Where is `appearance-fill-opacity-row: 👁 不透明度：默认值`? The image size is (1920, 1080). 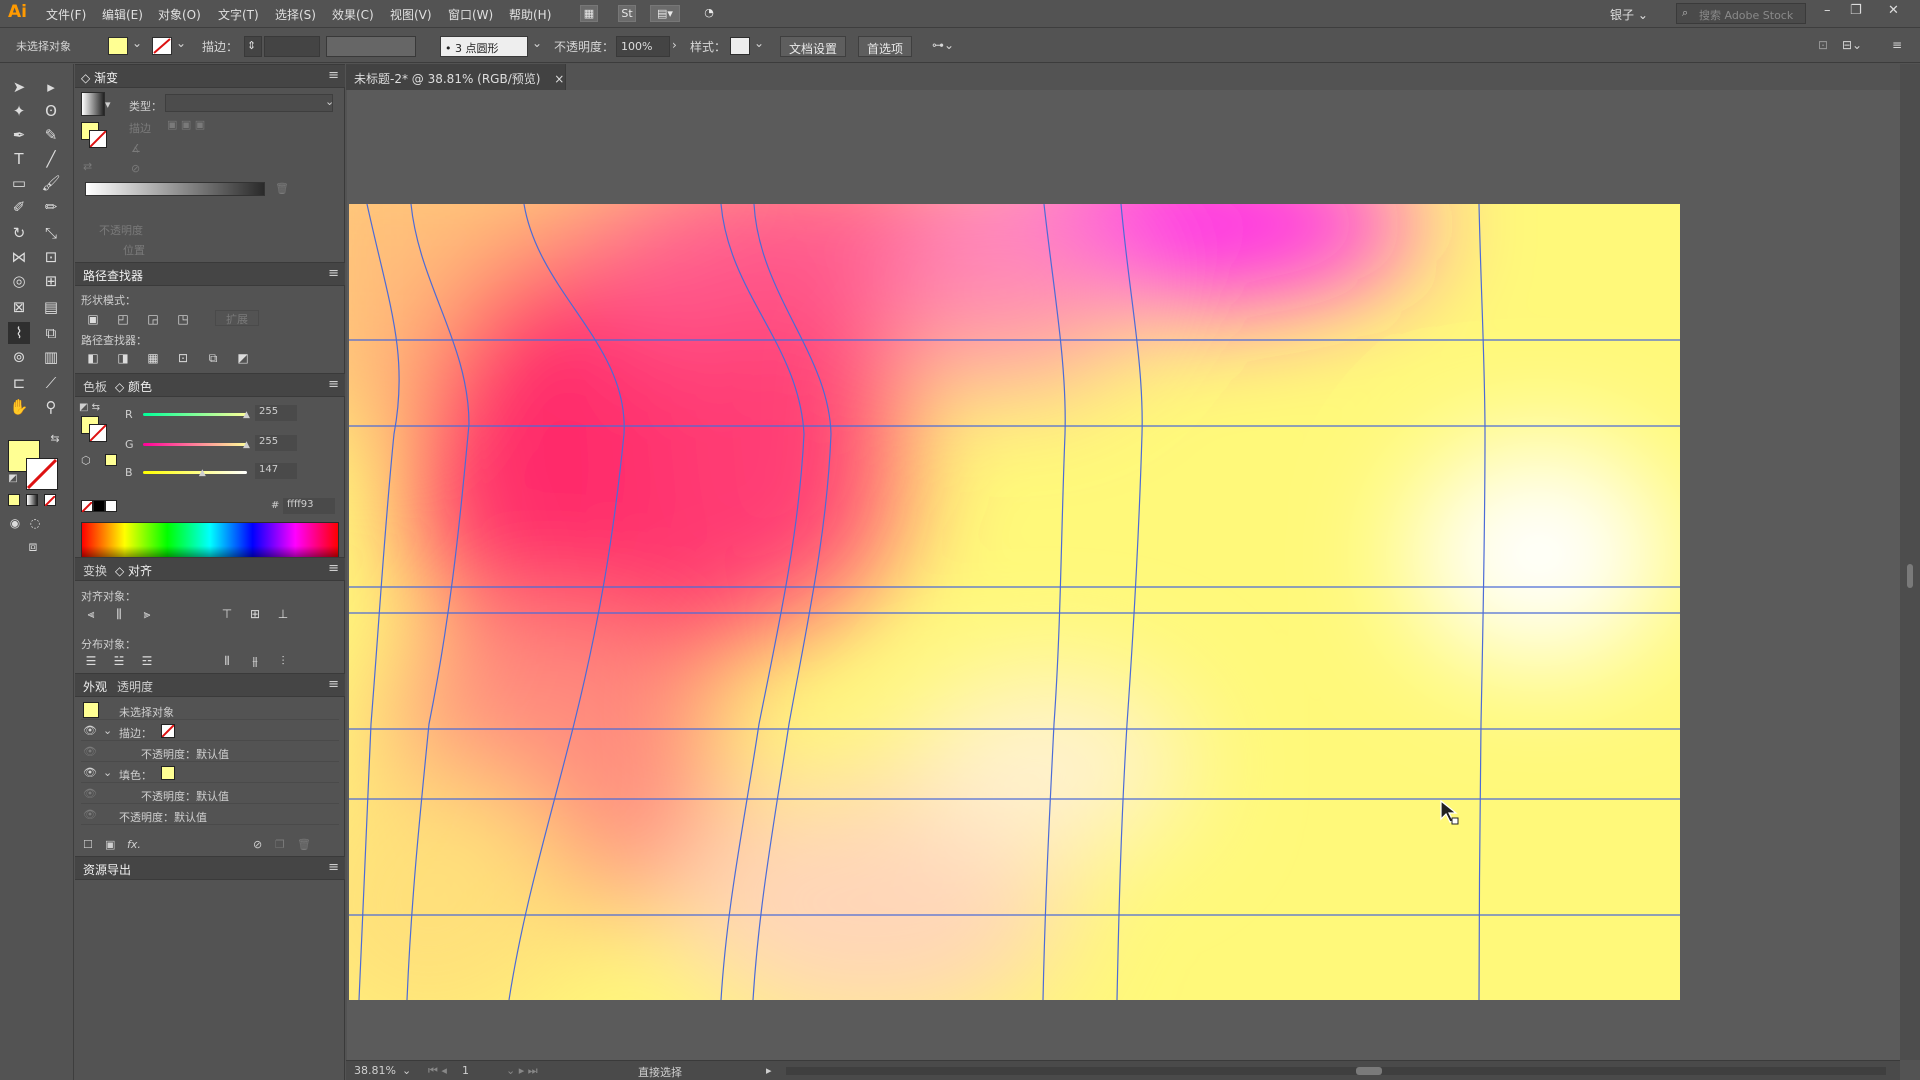 appearance-fill-opacity-row: 👁 不透明度：默认值 is located at coordinates (210, 794).